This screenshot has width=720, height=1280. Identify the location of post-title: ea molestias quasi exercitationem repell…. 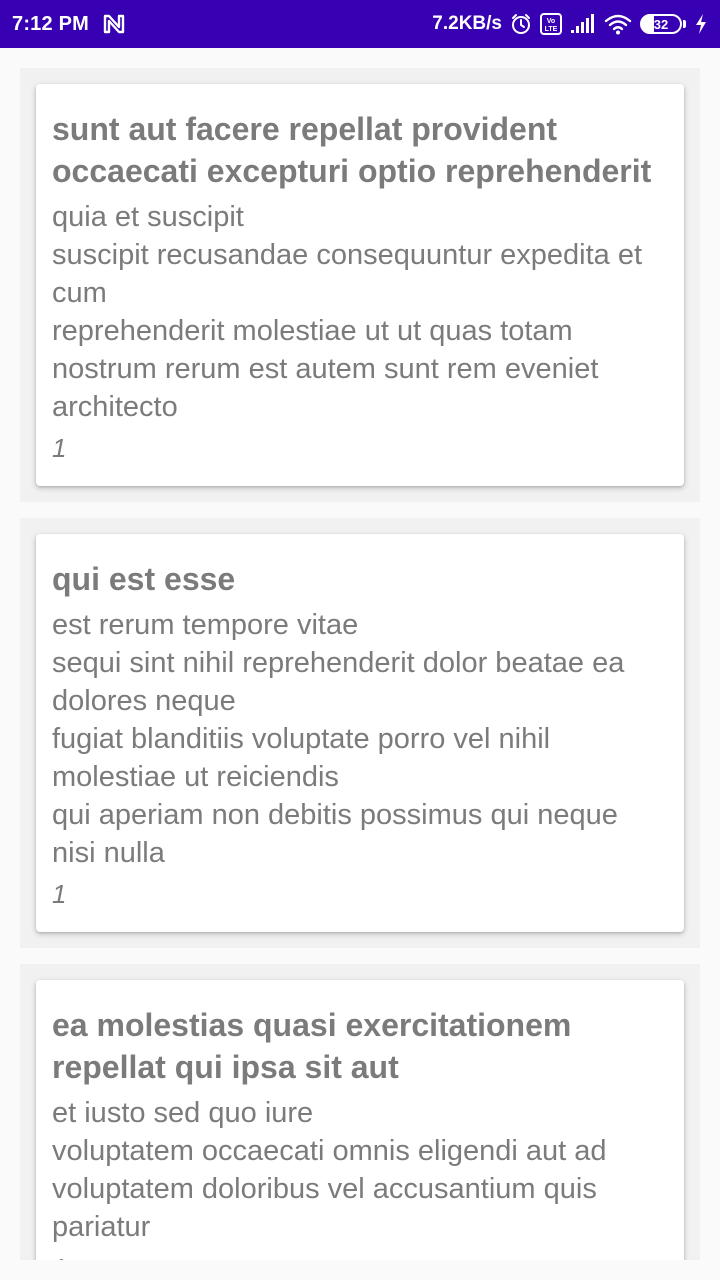
(312, 1046).